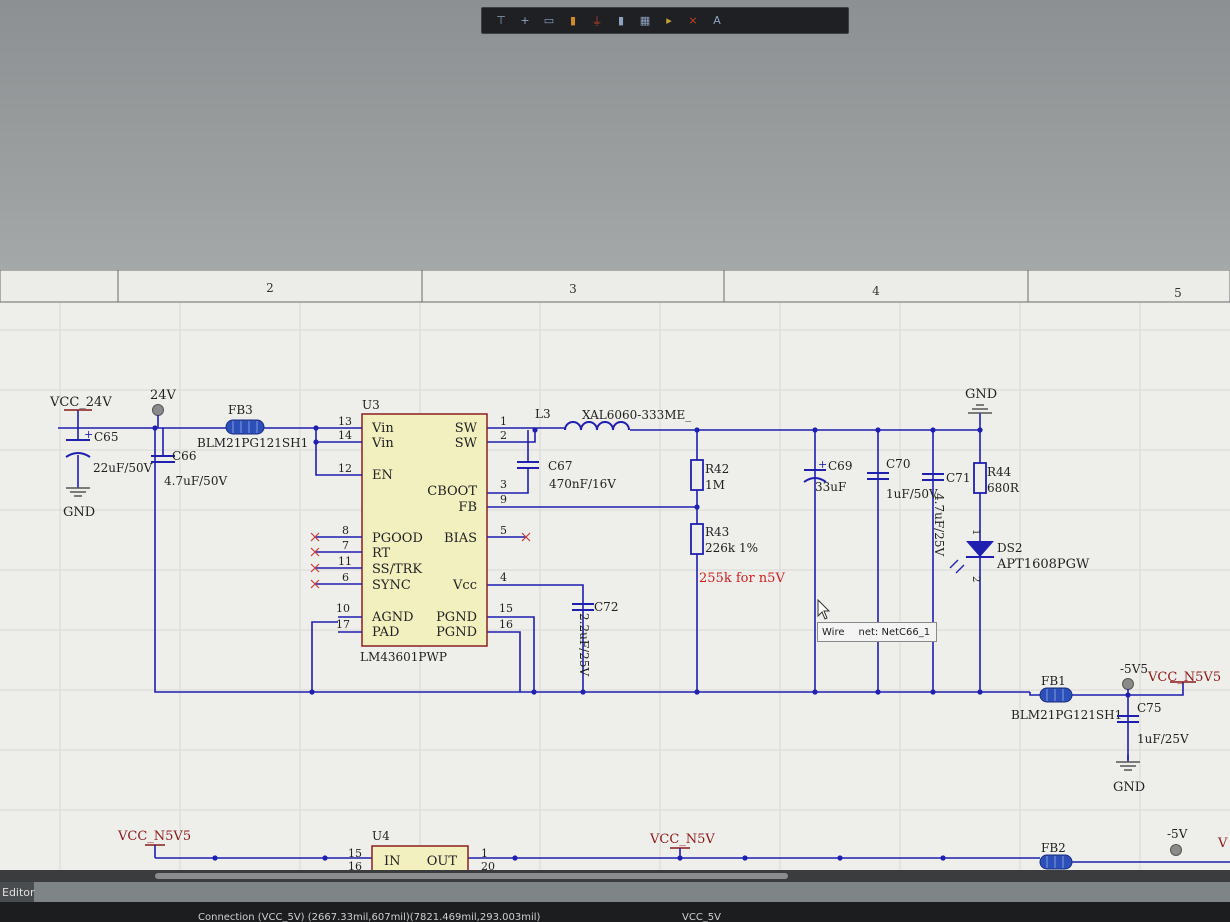 This screenshot has height=922, width=1230. What do you see at coordinates (397, 538) in the screenshot?
I see `pin-name: PGOOD` at bounding box center [397, 538].